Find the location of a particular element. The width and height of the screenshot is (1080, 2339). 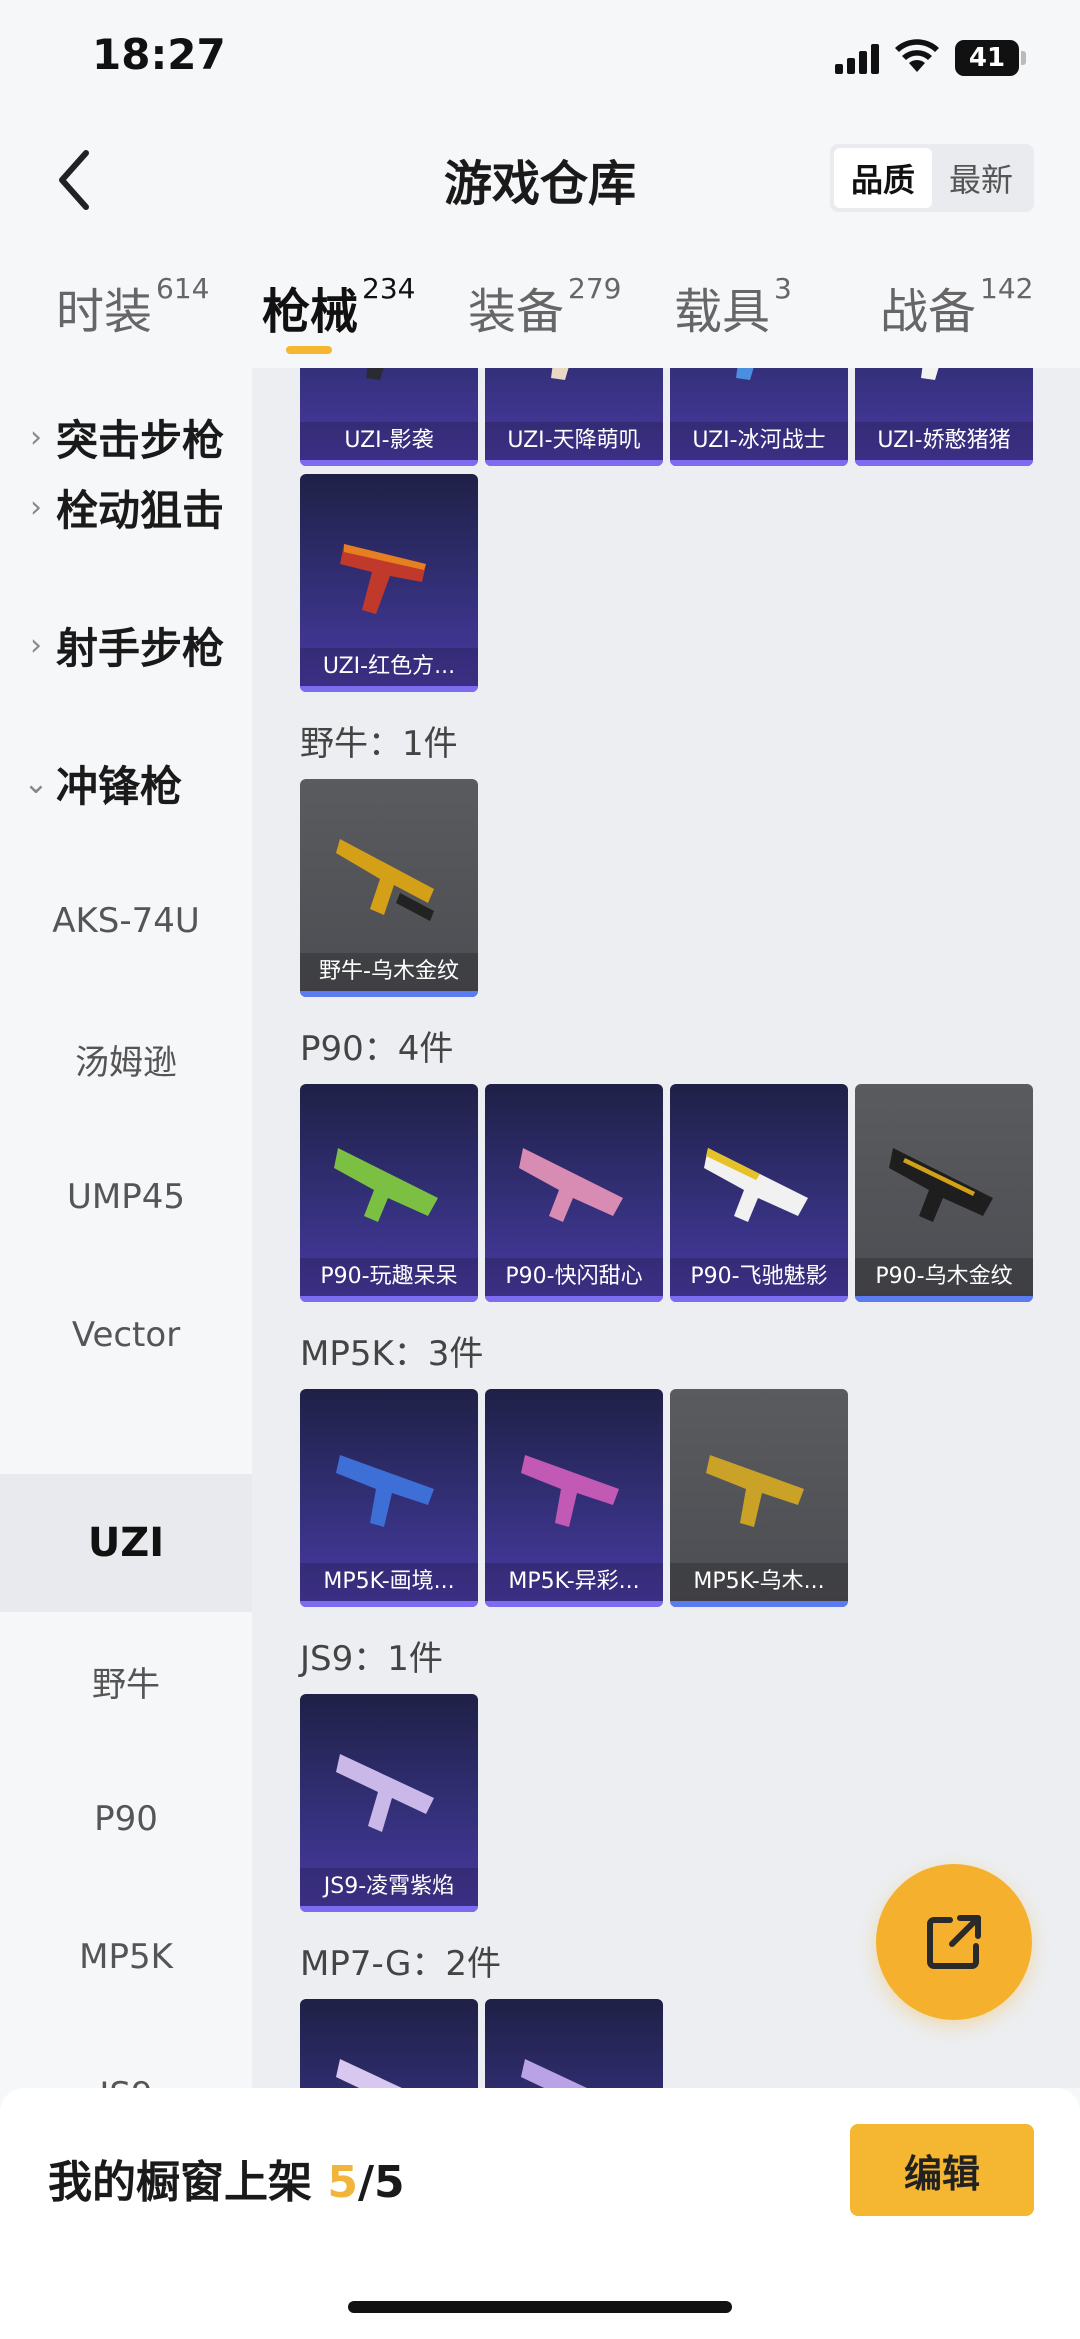

tab-label: 装备 is located at coordinates (516, 312).